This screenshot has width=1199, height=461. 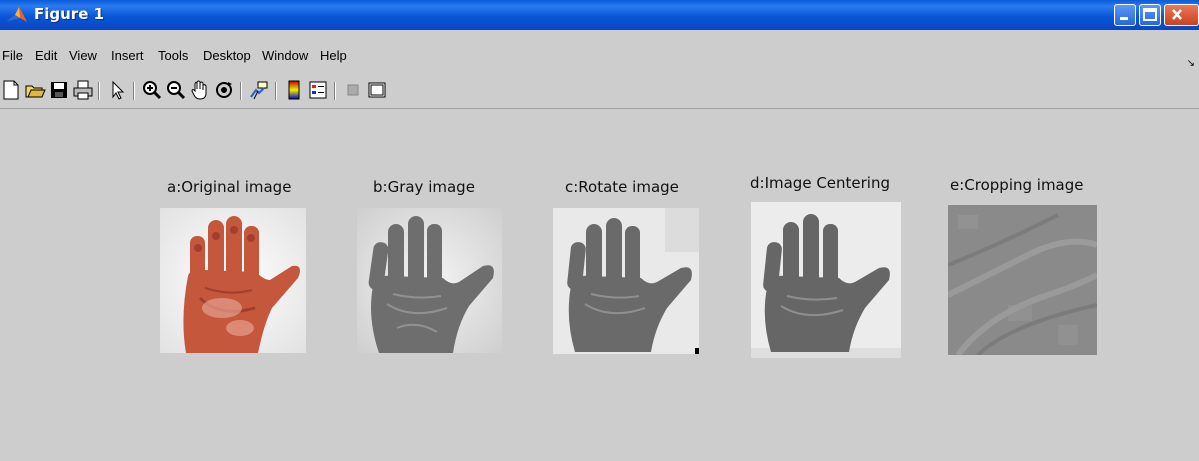 What do you see at coordinates (1022, 280) in the screenshot?
I see `cropped-palm-image` at bounding box center [1022, 280].